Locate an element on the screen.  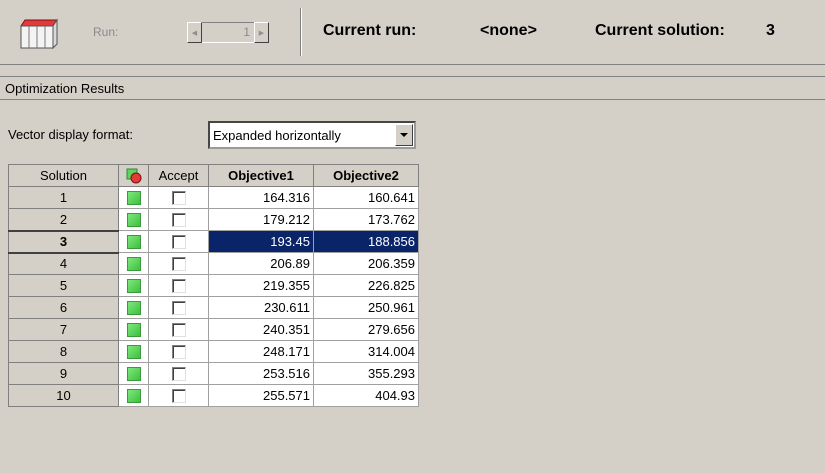
run-cube-icon is located at coordinates (40, 34).